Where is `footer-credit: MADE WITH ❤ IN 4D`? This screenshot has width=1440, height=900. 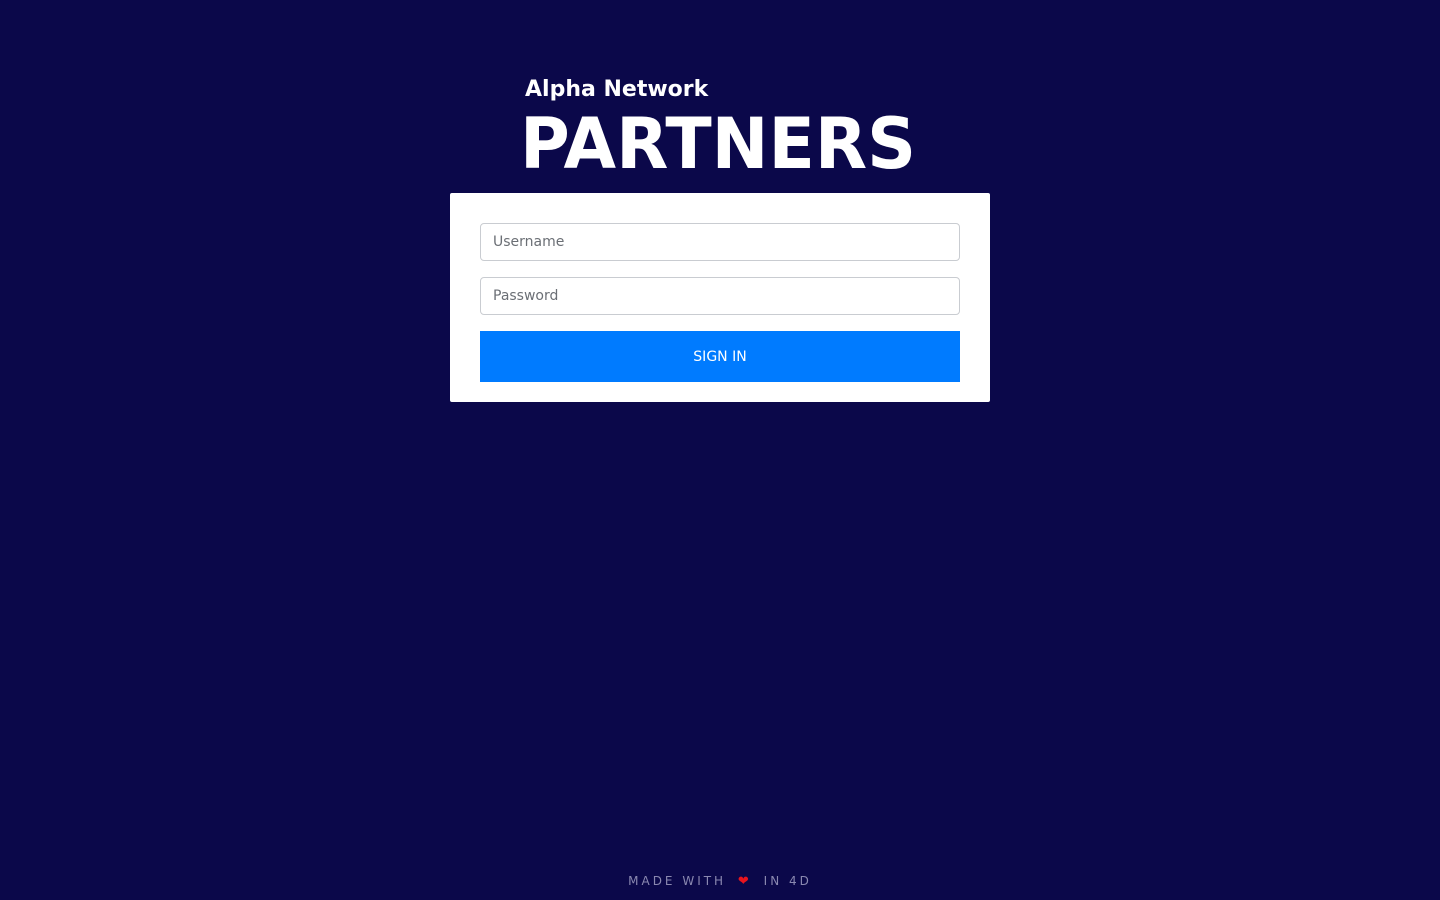
footer-credit: MADE WITH ❤ IN 4D is located at coordinates (720, 881).